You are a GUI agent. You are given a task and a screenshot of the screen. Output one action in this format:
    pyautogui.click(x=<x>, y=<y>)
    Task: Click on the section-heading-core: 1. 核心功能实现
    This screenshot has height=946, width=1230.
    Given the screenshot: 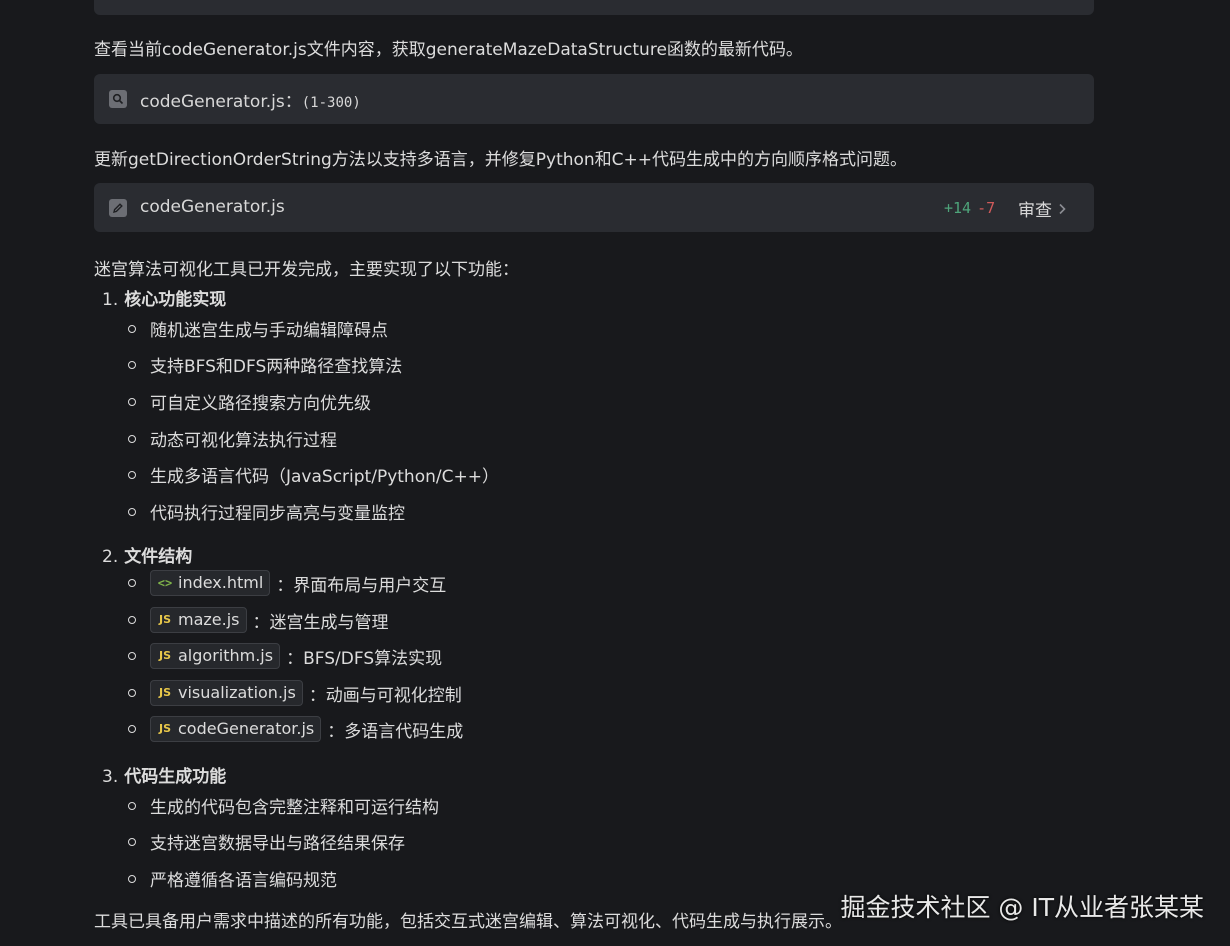 What is the action you would take?
    pyautogui.click(x=164, y=297)
    